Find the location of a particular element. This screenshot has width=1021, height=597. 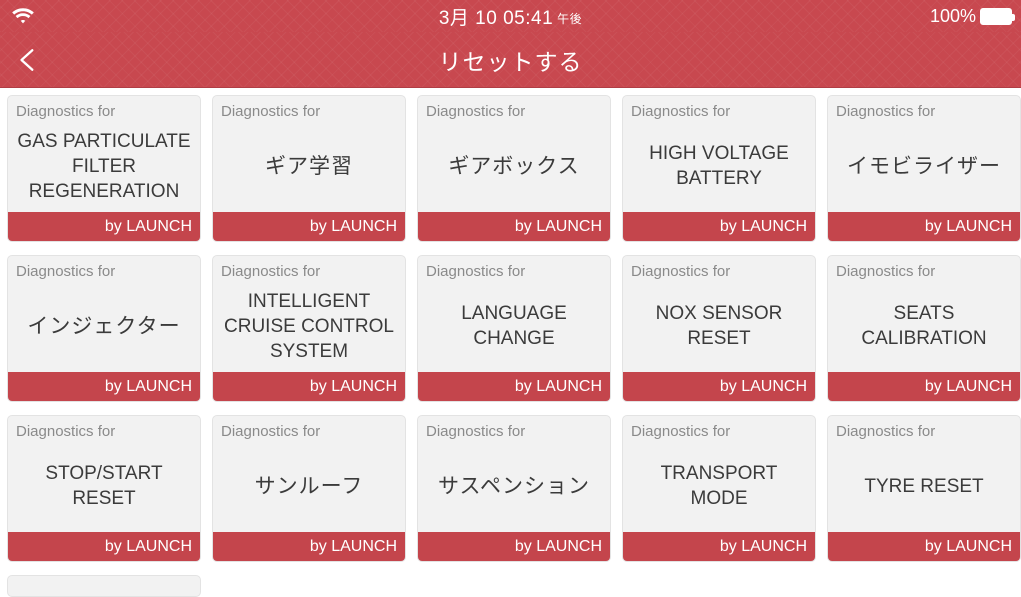

status-datetime-text: 3月 10 05:41 is located at coordinates (496, 18).